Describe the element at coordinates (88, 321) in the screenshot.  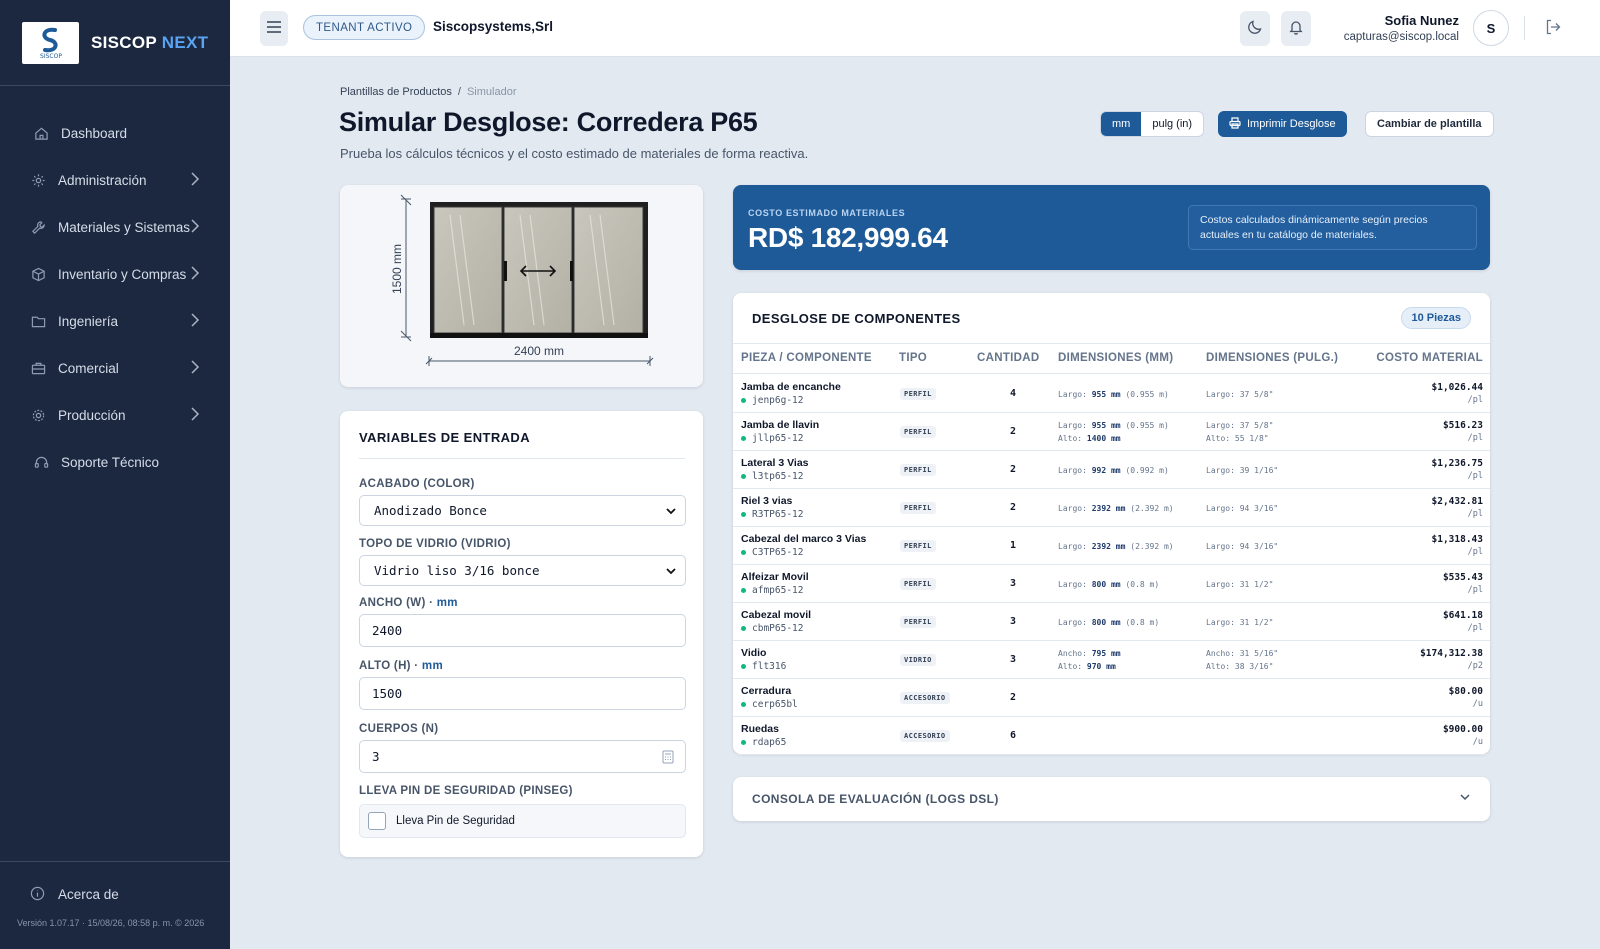
I see `sidebar-item-label: Ingeniería` at that location.